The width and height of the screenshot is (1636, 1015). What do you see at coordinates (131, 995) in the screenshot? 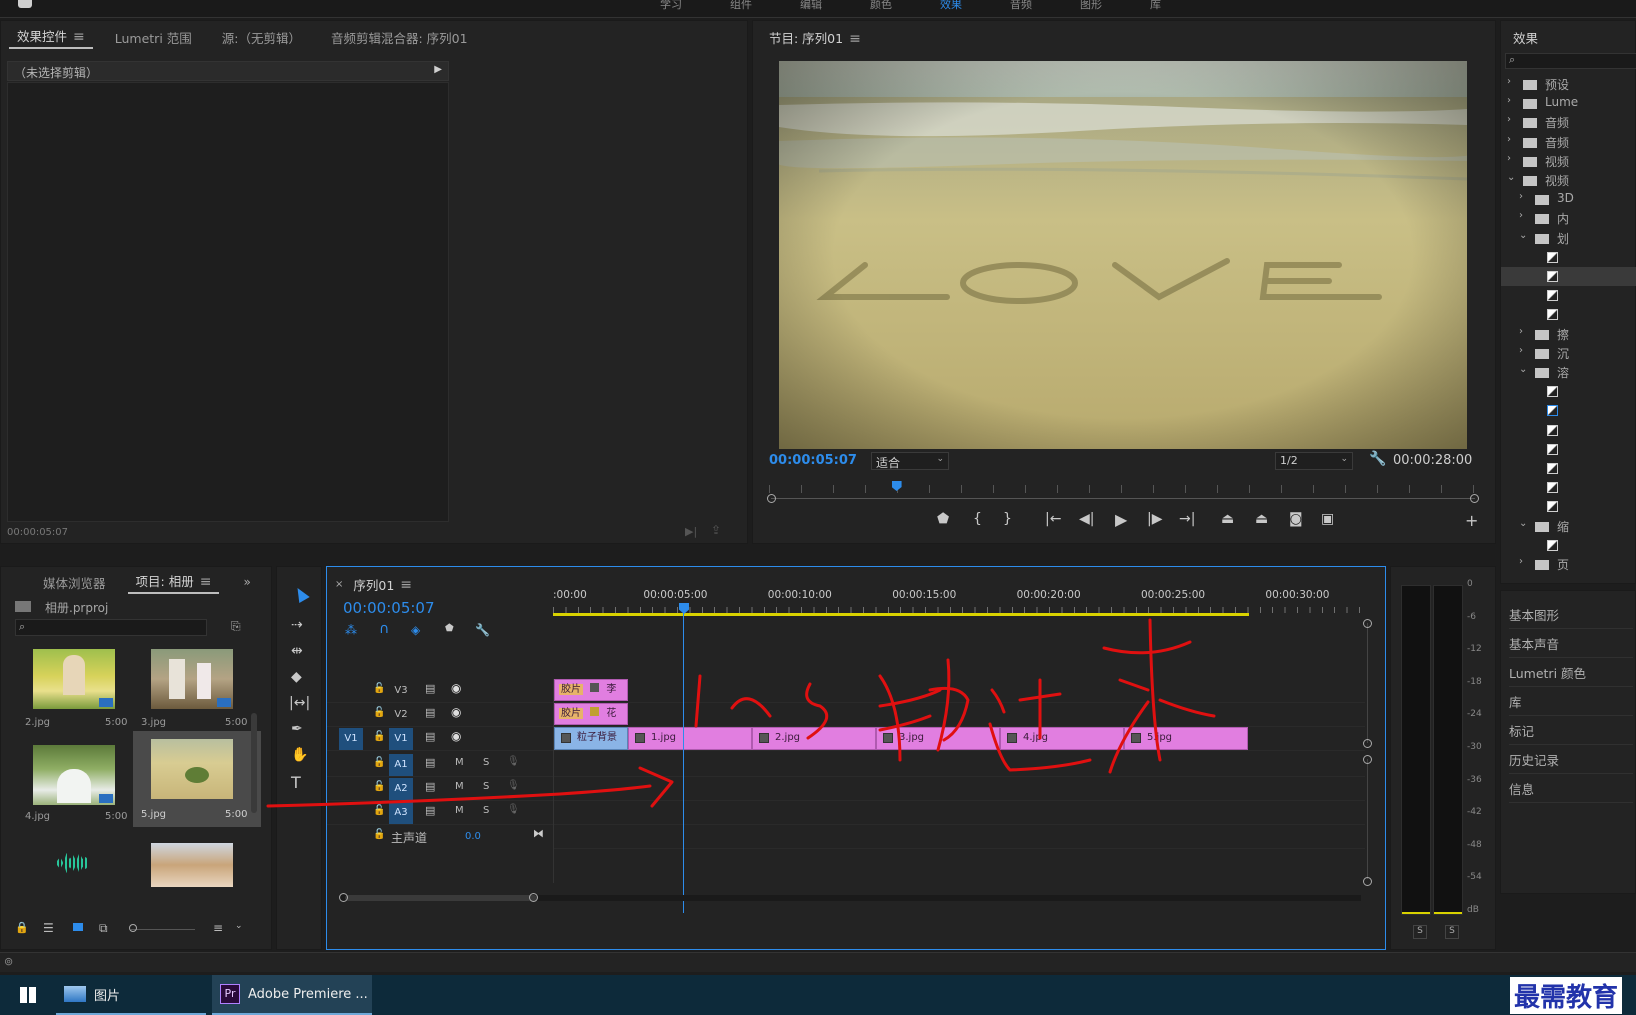
I see `taskbar-photos: 图片` at bounding box center [131, 995].